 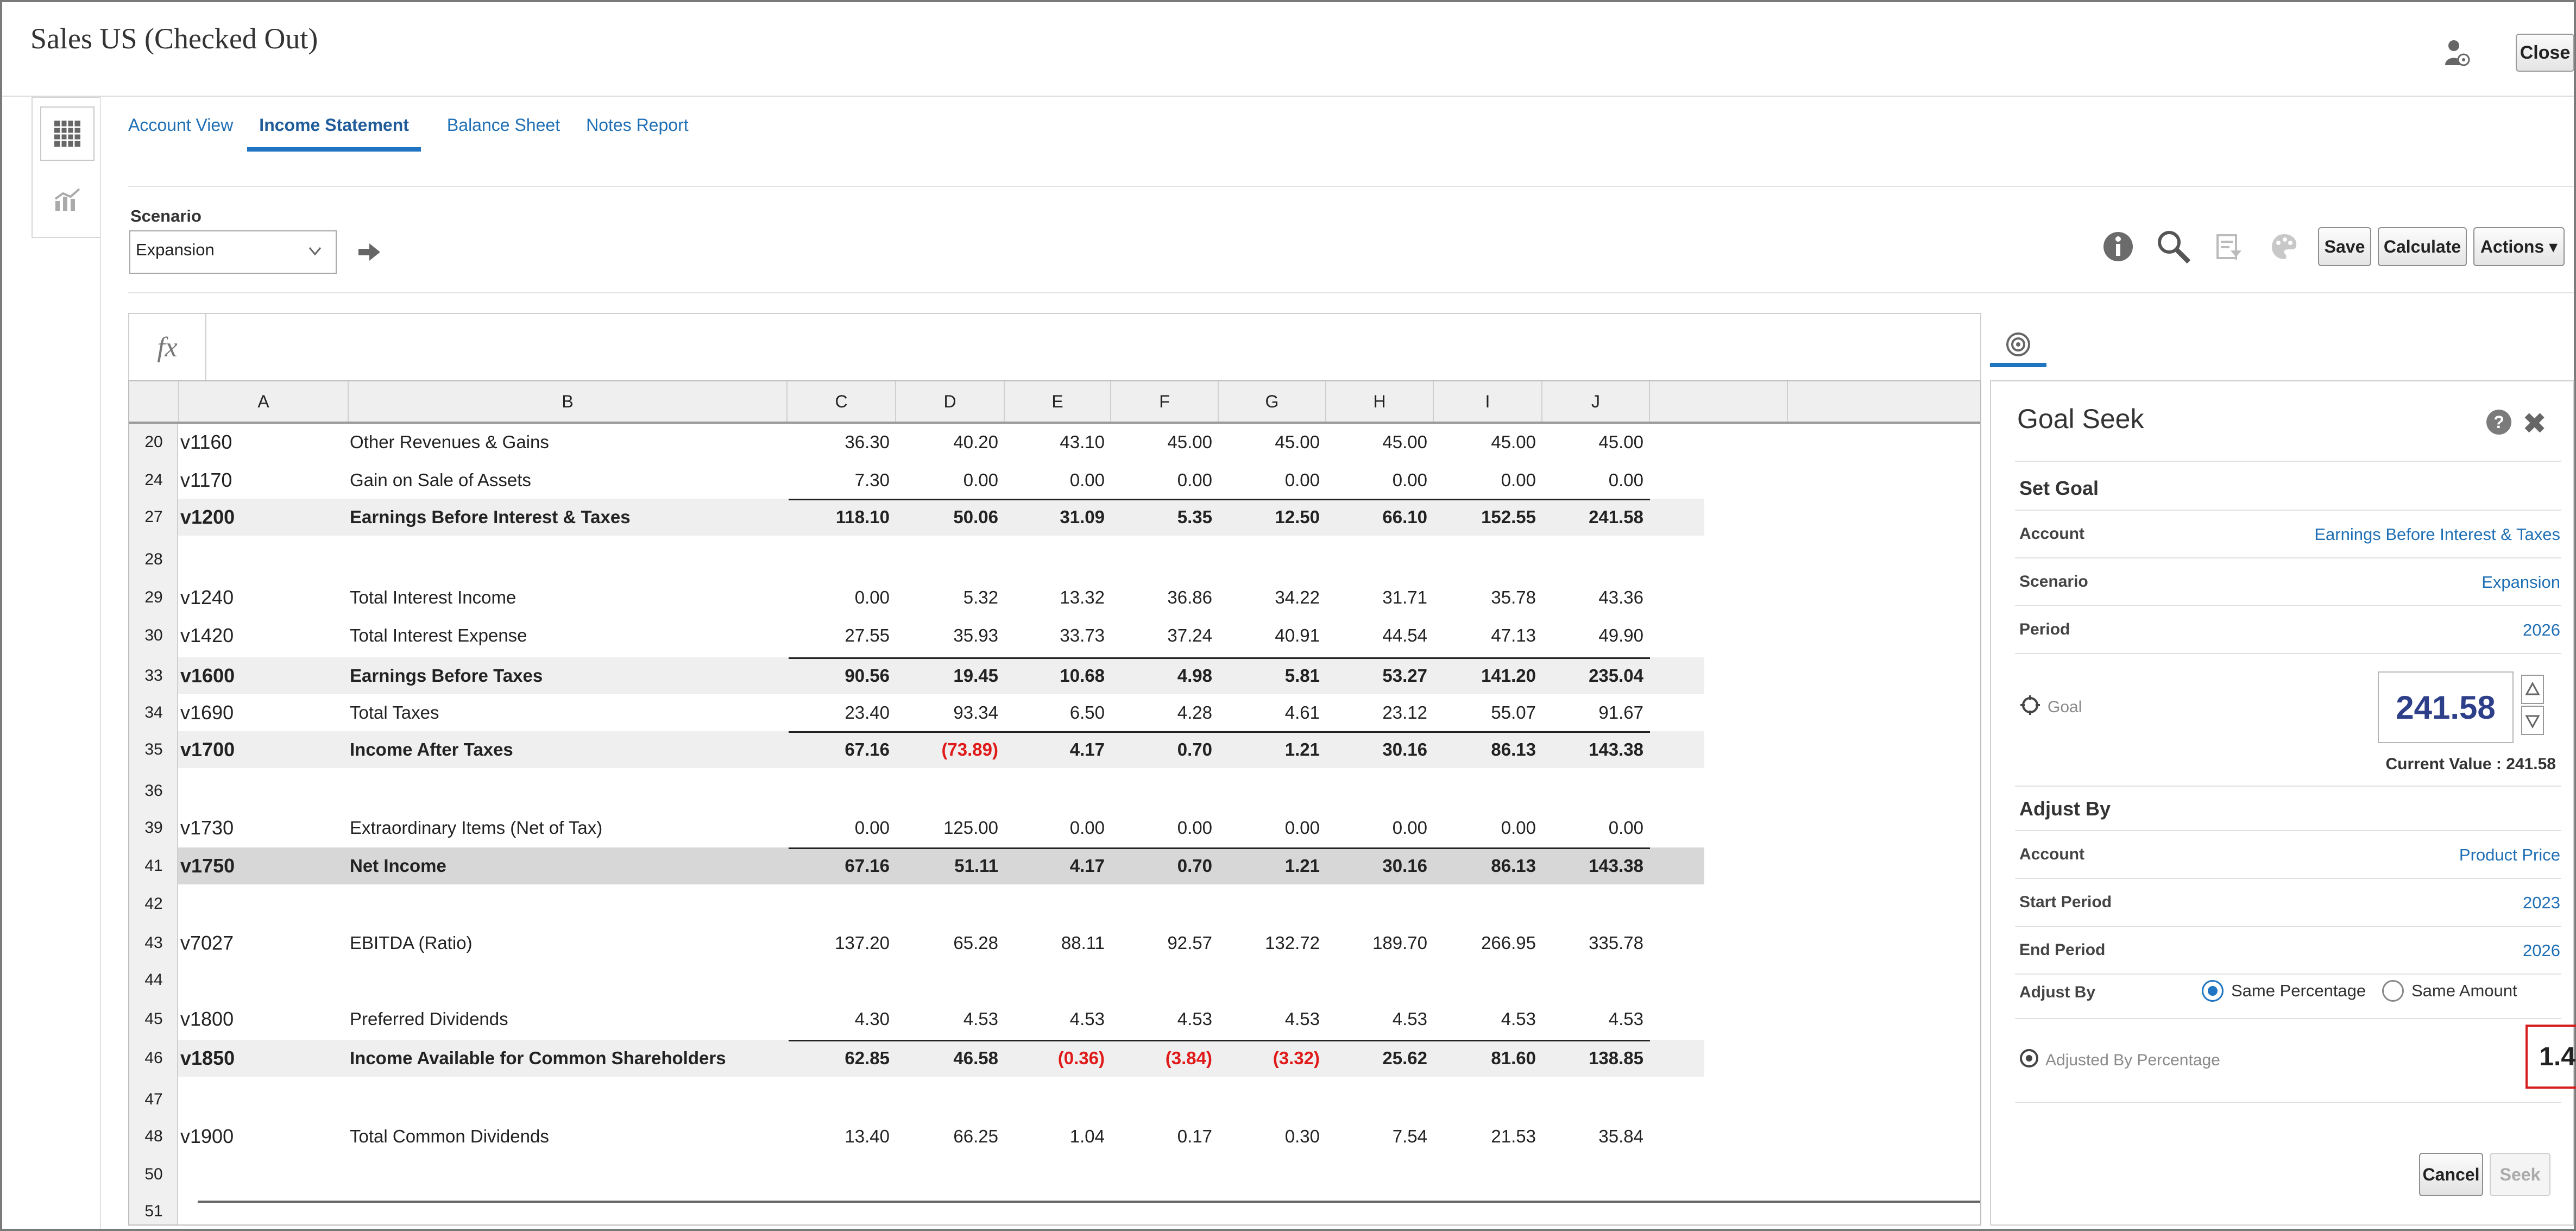 I want to click on value-cell: 40.20, so click(x=948, y=442).